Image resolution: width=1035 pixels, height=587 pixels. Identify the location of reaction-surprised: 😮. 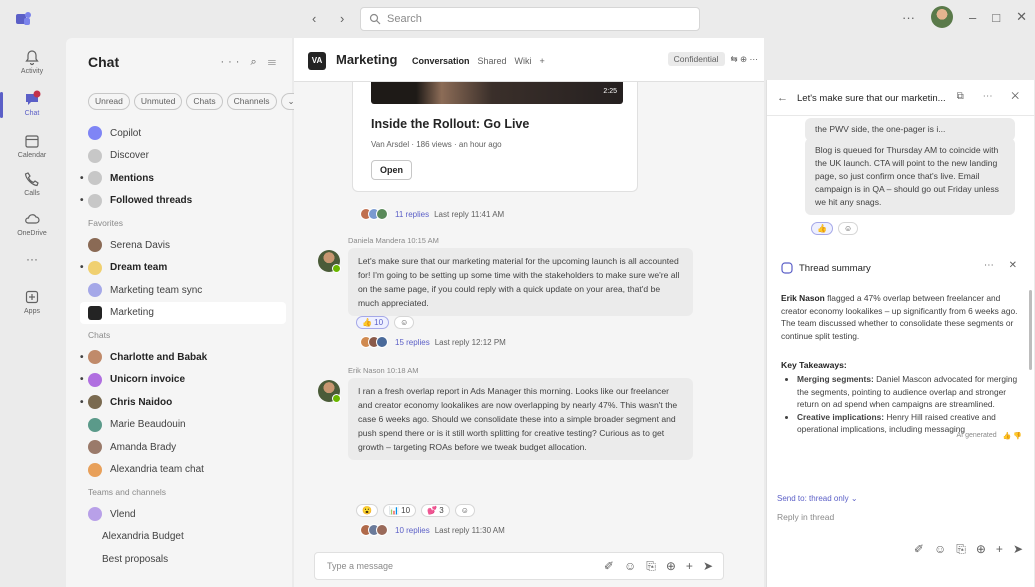
(367, 510).